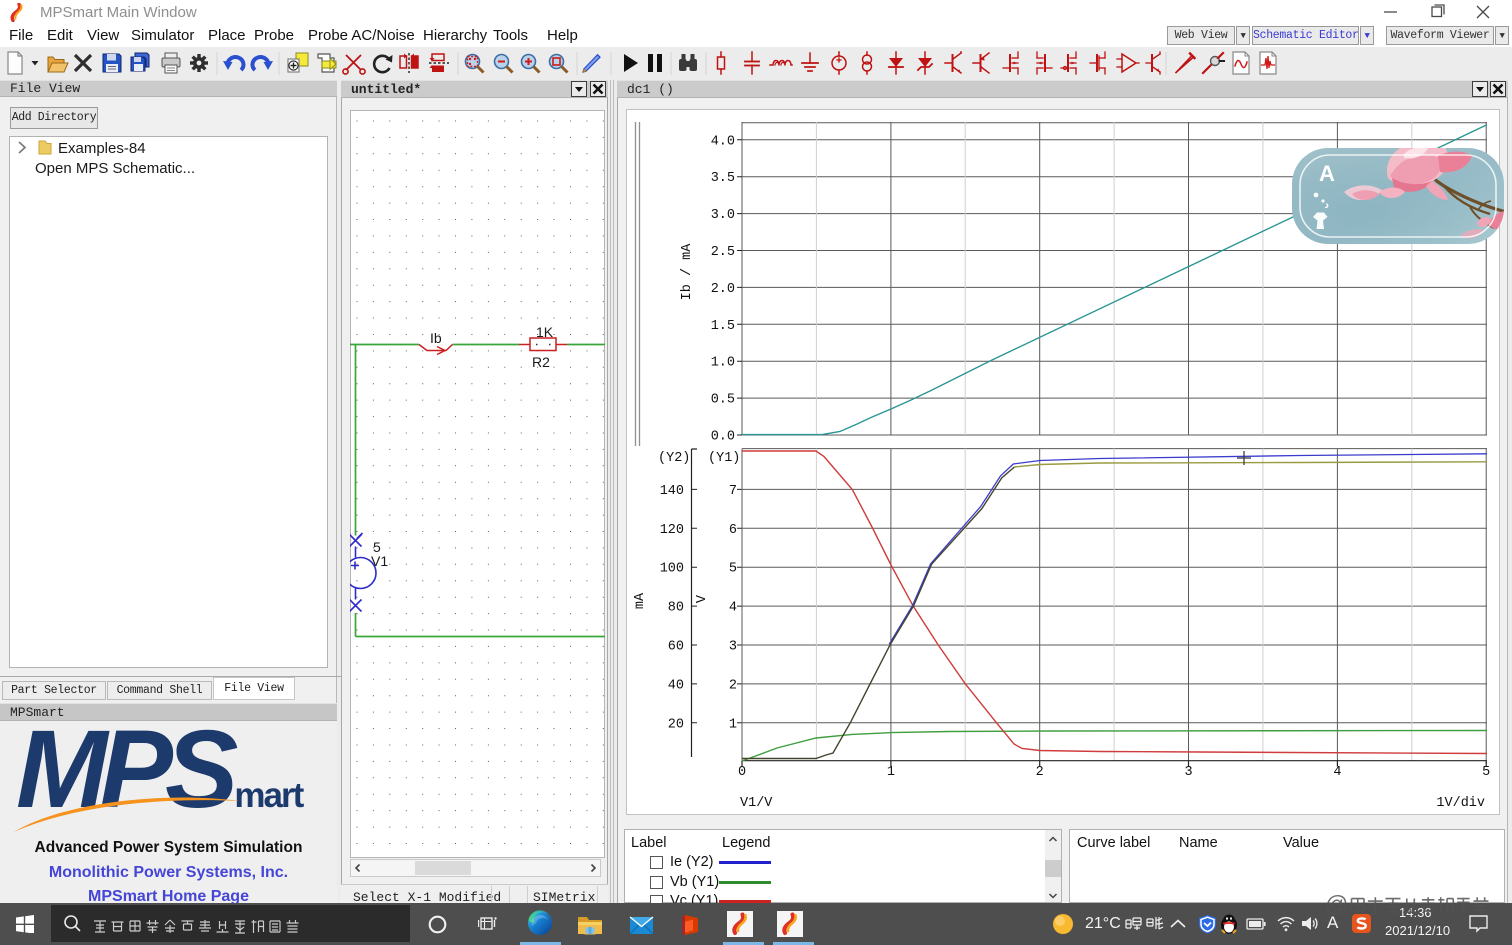 This screenshot has width=1512, height=945. What do you see at coordinates (676, 685) in the screenshot?
I see `svg-text: 40` at bounding box center [676, 685].